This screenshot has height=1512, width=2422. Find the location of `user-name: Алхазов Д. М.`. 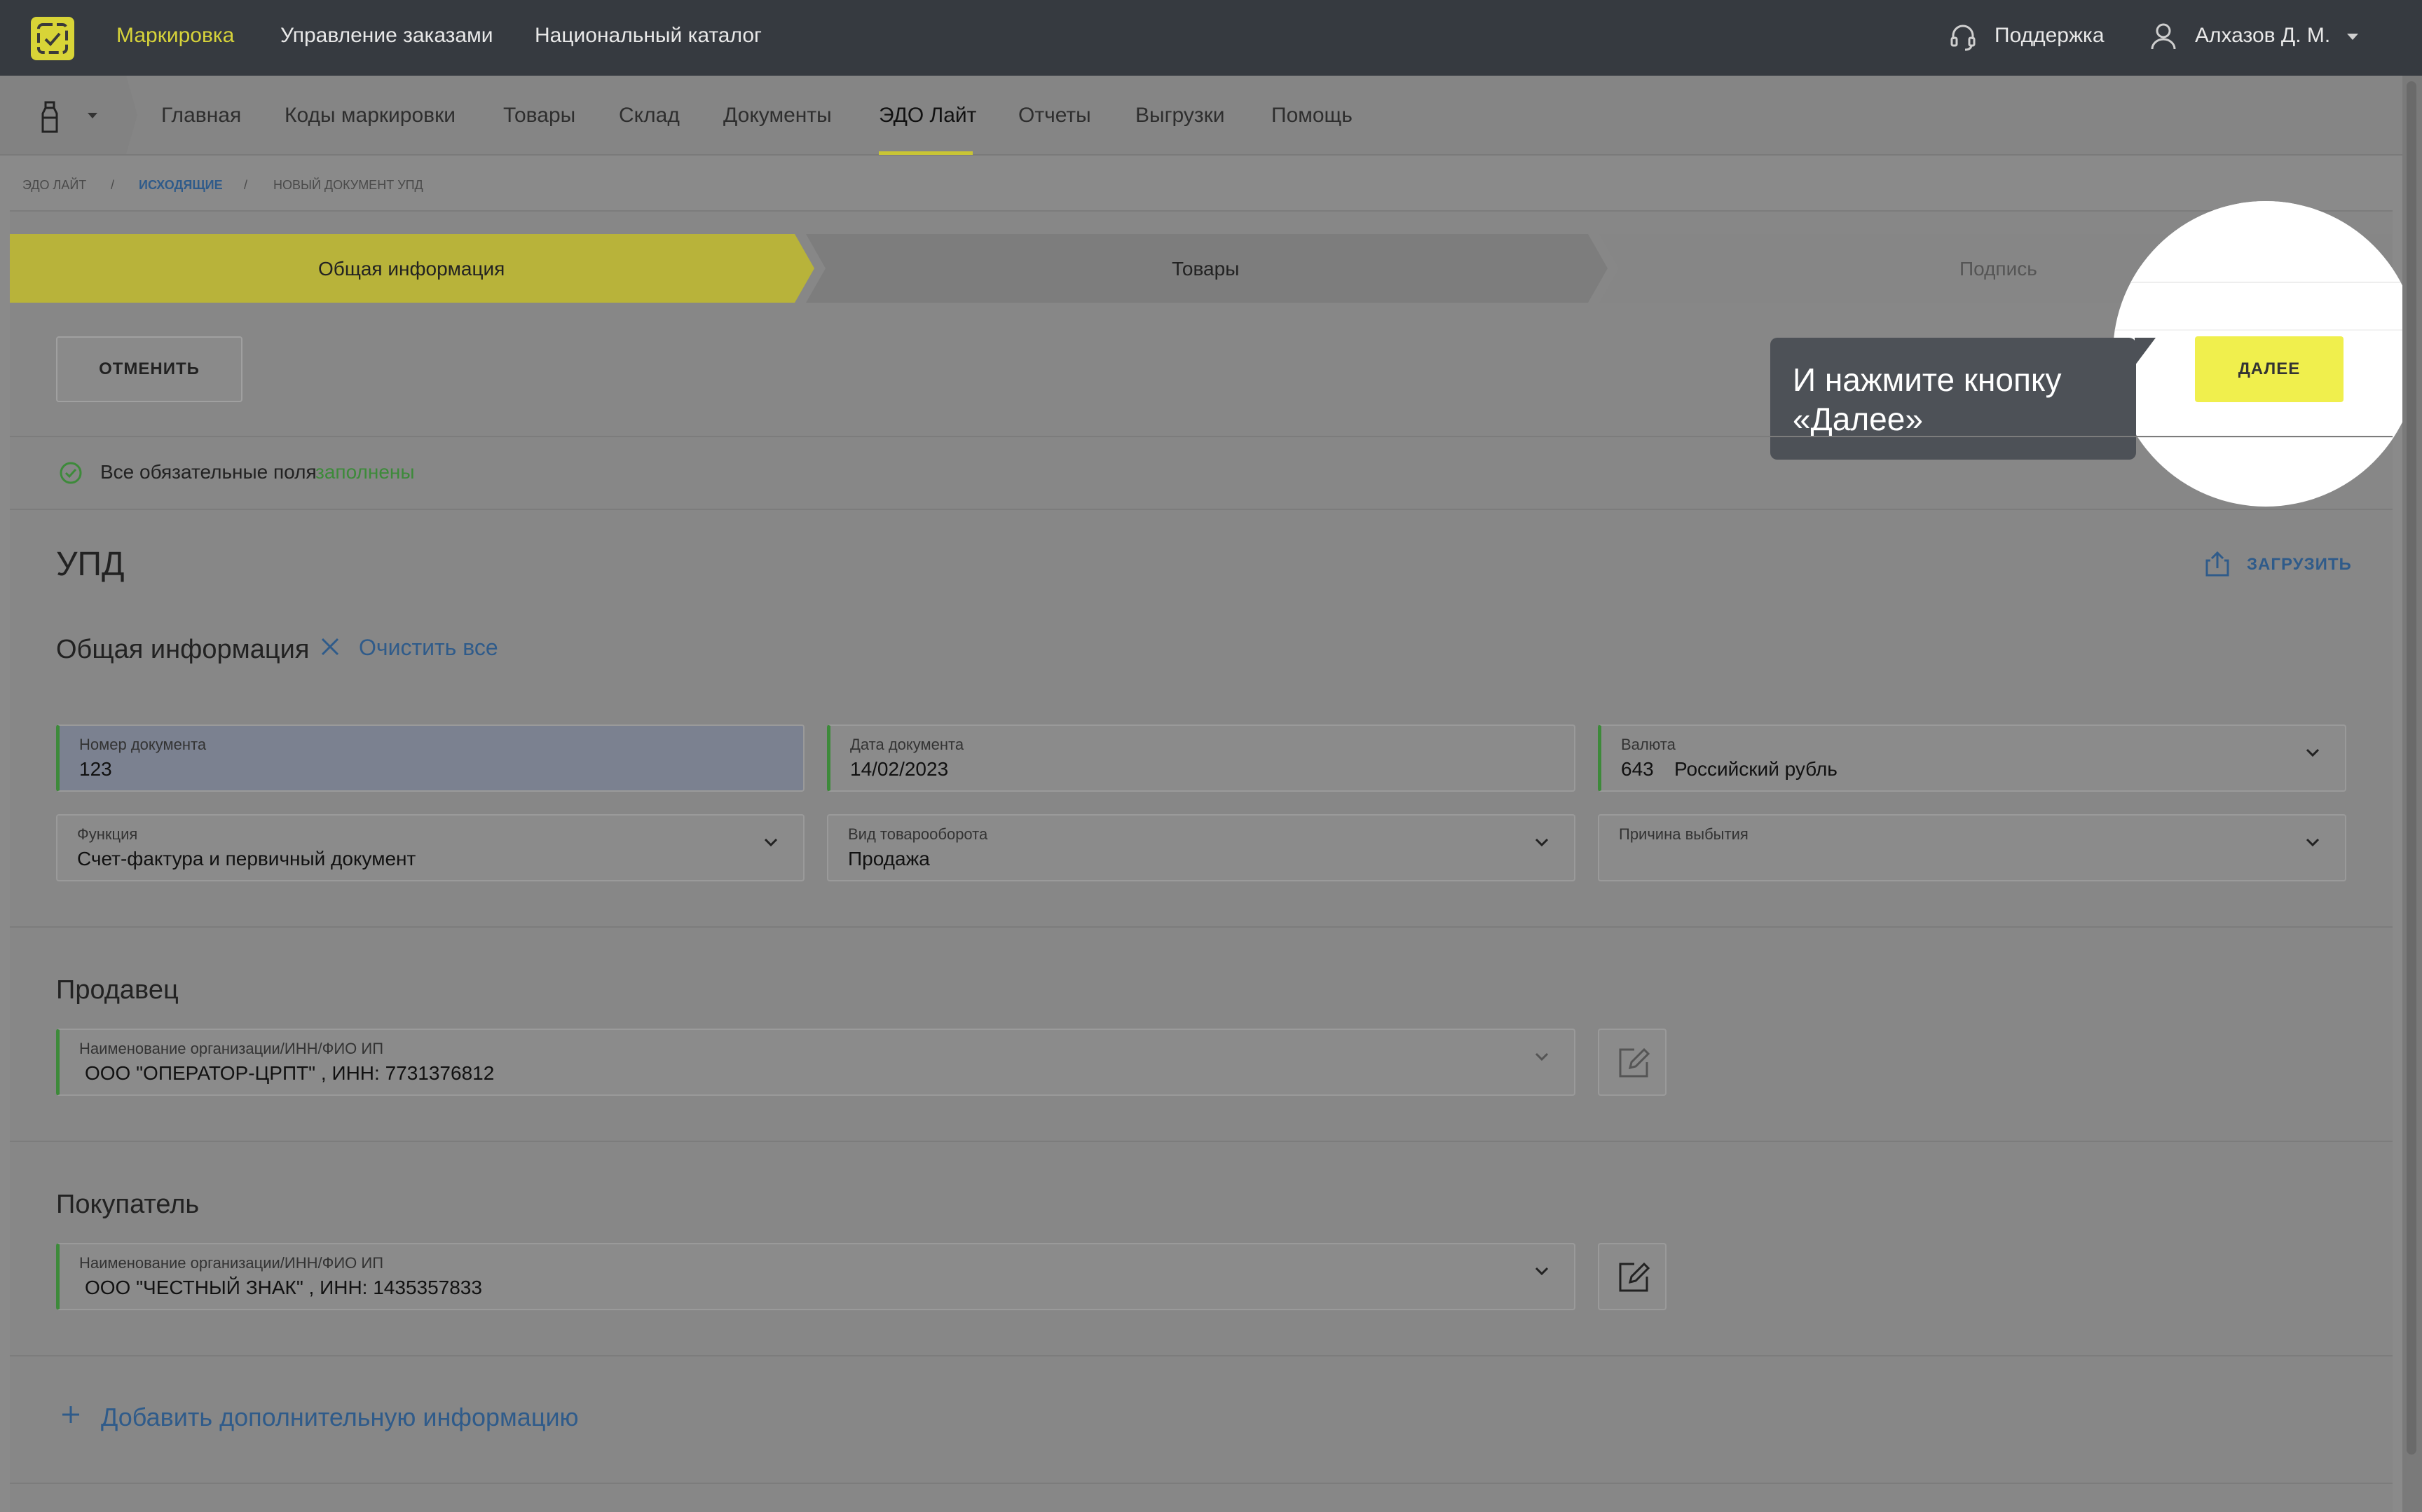

user-name: Алхазов Д. М. is located at coordinates (2262, 36).